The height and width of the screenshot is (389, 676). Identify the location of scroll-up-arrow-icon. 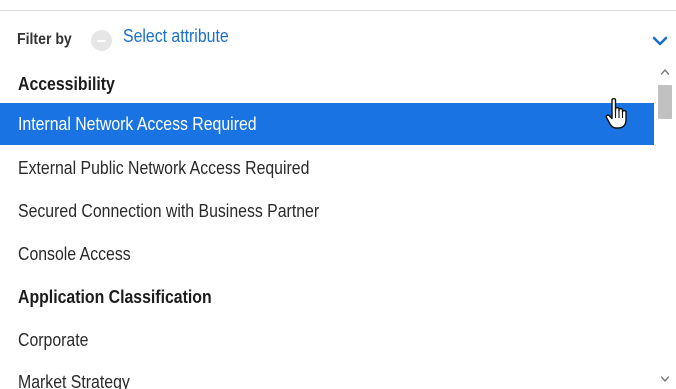
(665, 72).